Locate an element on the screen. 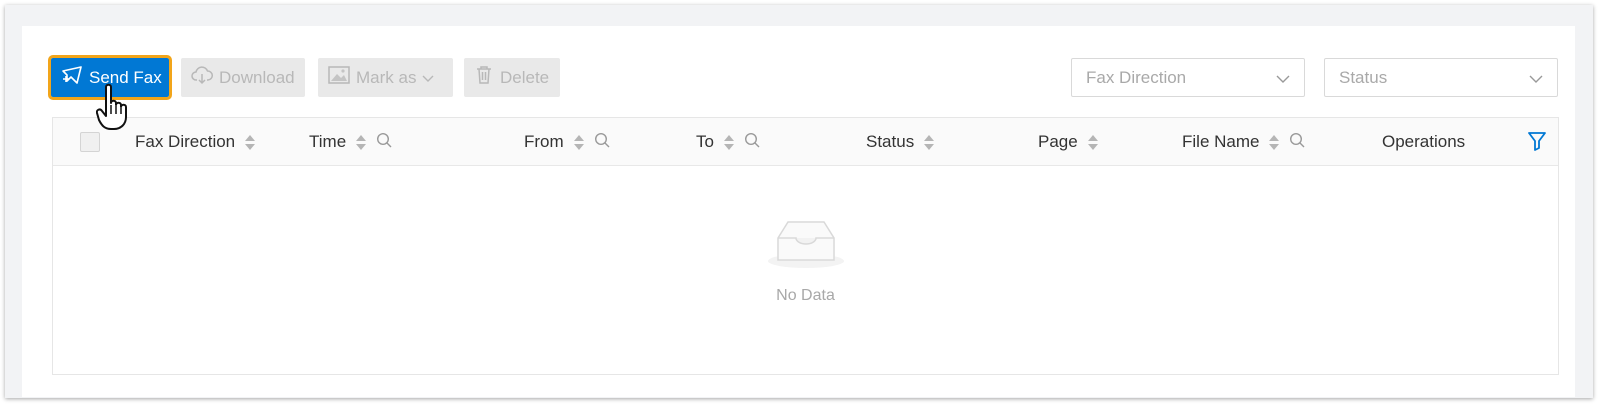  column-file-name: File Name is located at coordinates (1243, 142).